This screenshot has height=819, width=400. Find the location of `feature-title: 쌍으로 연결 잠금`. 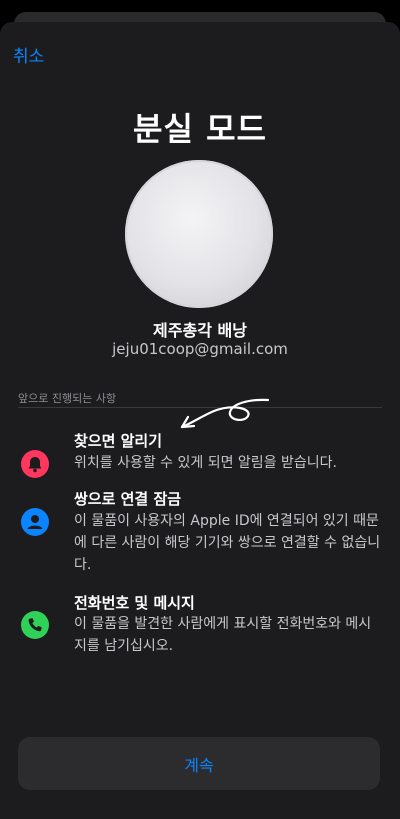

feature-title: 쌍으로 연결 잠금 is located at coordinates (128, 499).